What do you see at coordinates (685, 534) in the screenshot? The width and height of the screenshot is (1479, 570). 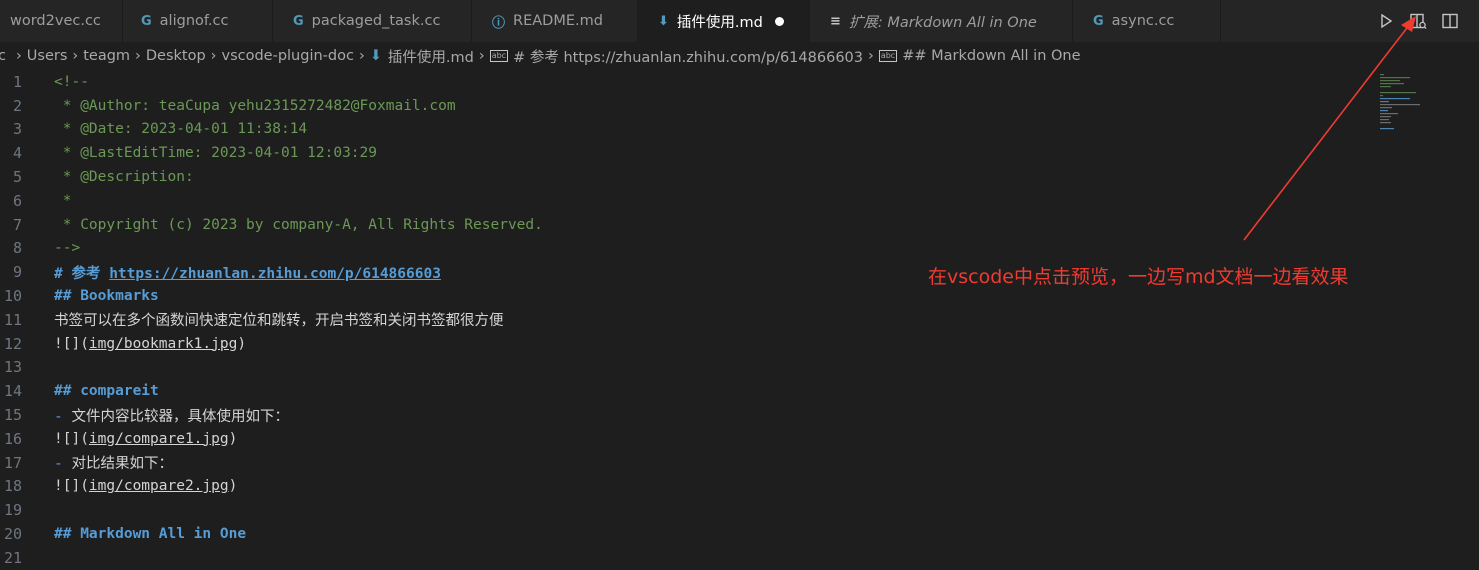 I see `code-line: 20 ## Markdown All in One` at bounding box center [685, 534].